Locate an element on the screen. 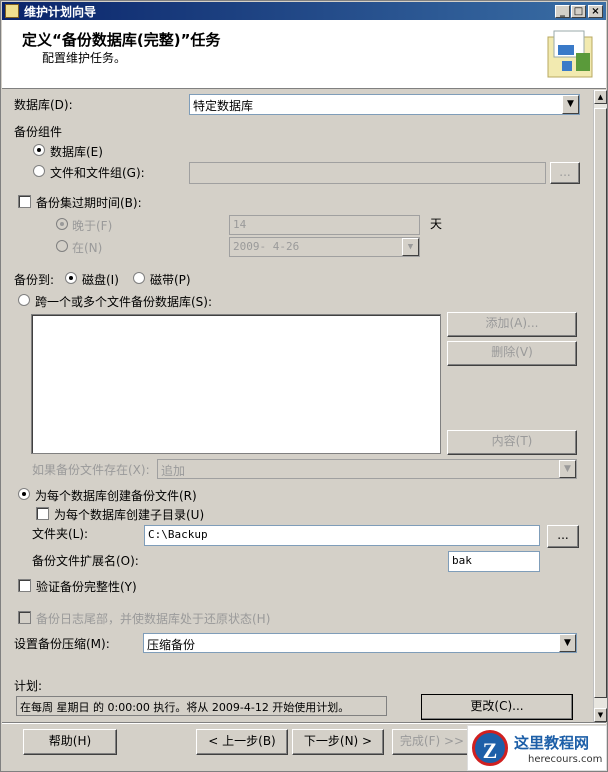  backup-component-label: 备份组件 is located at coordinates (38, 132).